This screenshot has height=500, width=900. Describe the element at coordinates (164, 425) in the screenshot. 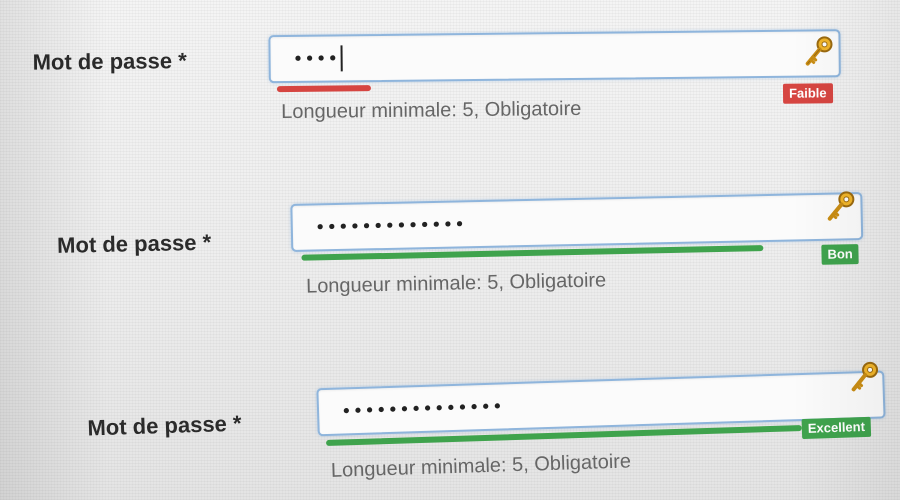

I see `password-label: Mot de passe *` at that location.